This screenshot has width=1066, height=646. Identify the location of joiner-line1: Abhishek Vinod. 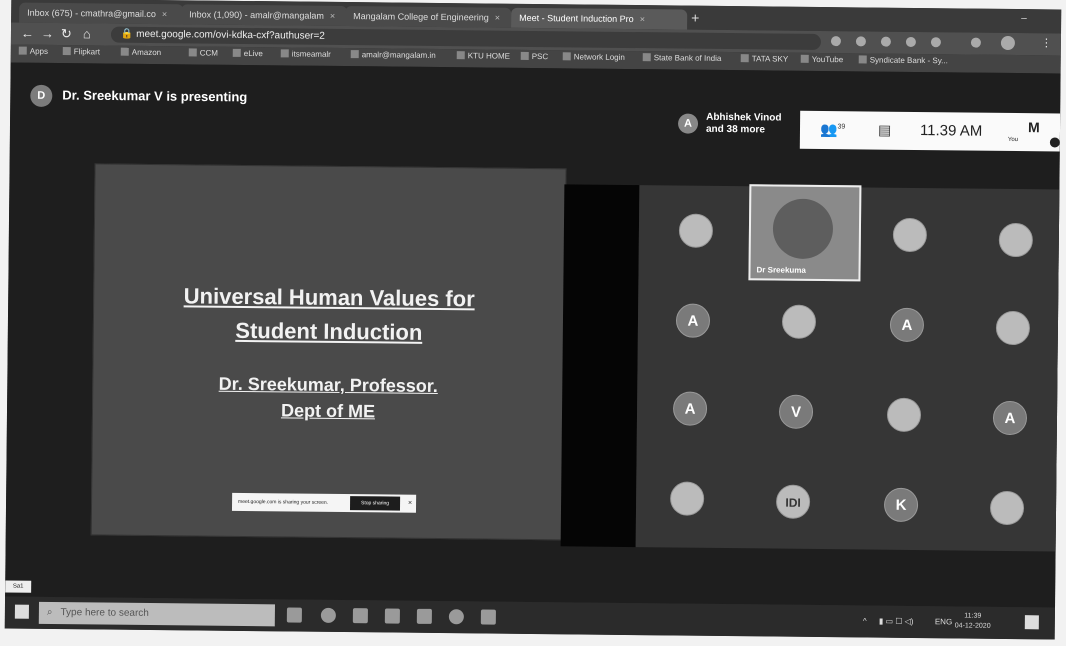
(744, 117).